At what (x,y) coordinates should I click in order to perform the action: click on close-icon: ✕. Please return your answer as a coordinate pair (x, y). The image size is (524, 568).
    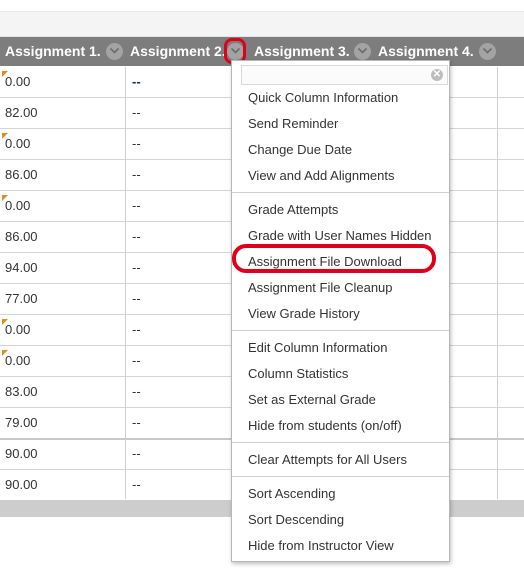
    Looking at the image, I should click on (437, 75).